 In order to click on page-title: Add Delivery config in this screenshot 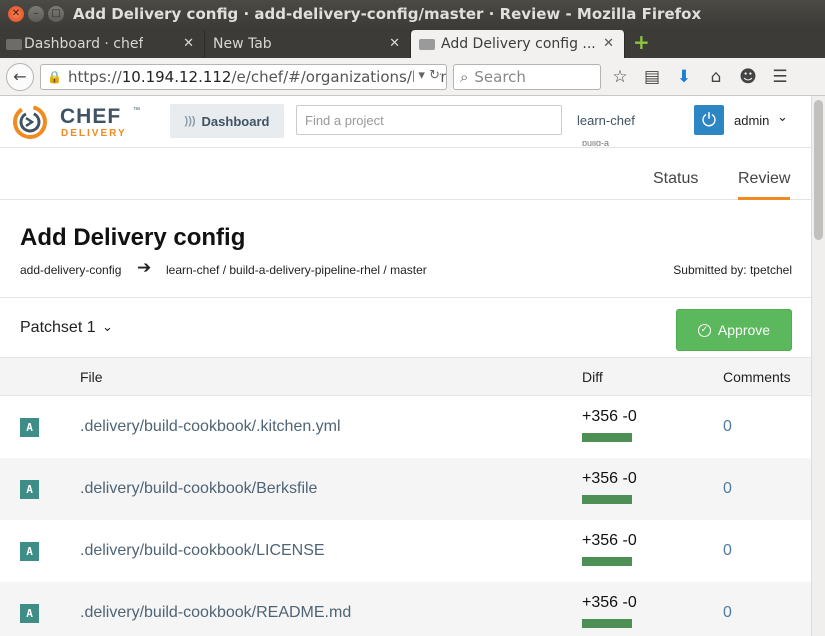, I will do `click(133, 237)`.